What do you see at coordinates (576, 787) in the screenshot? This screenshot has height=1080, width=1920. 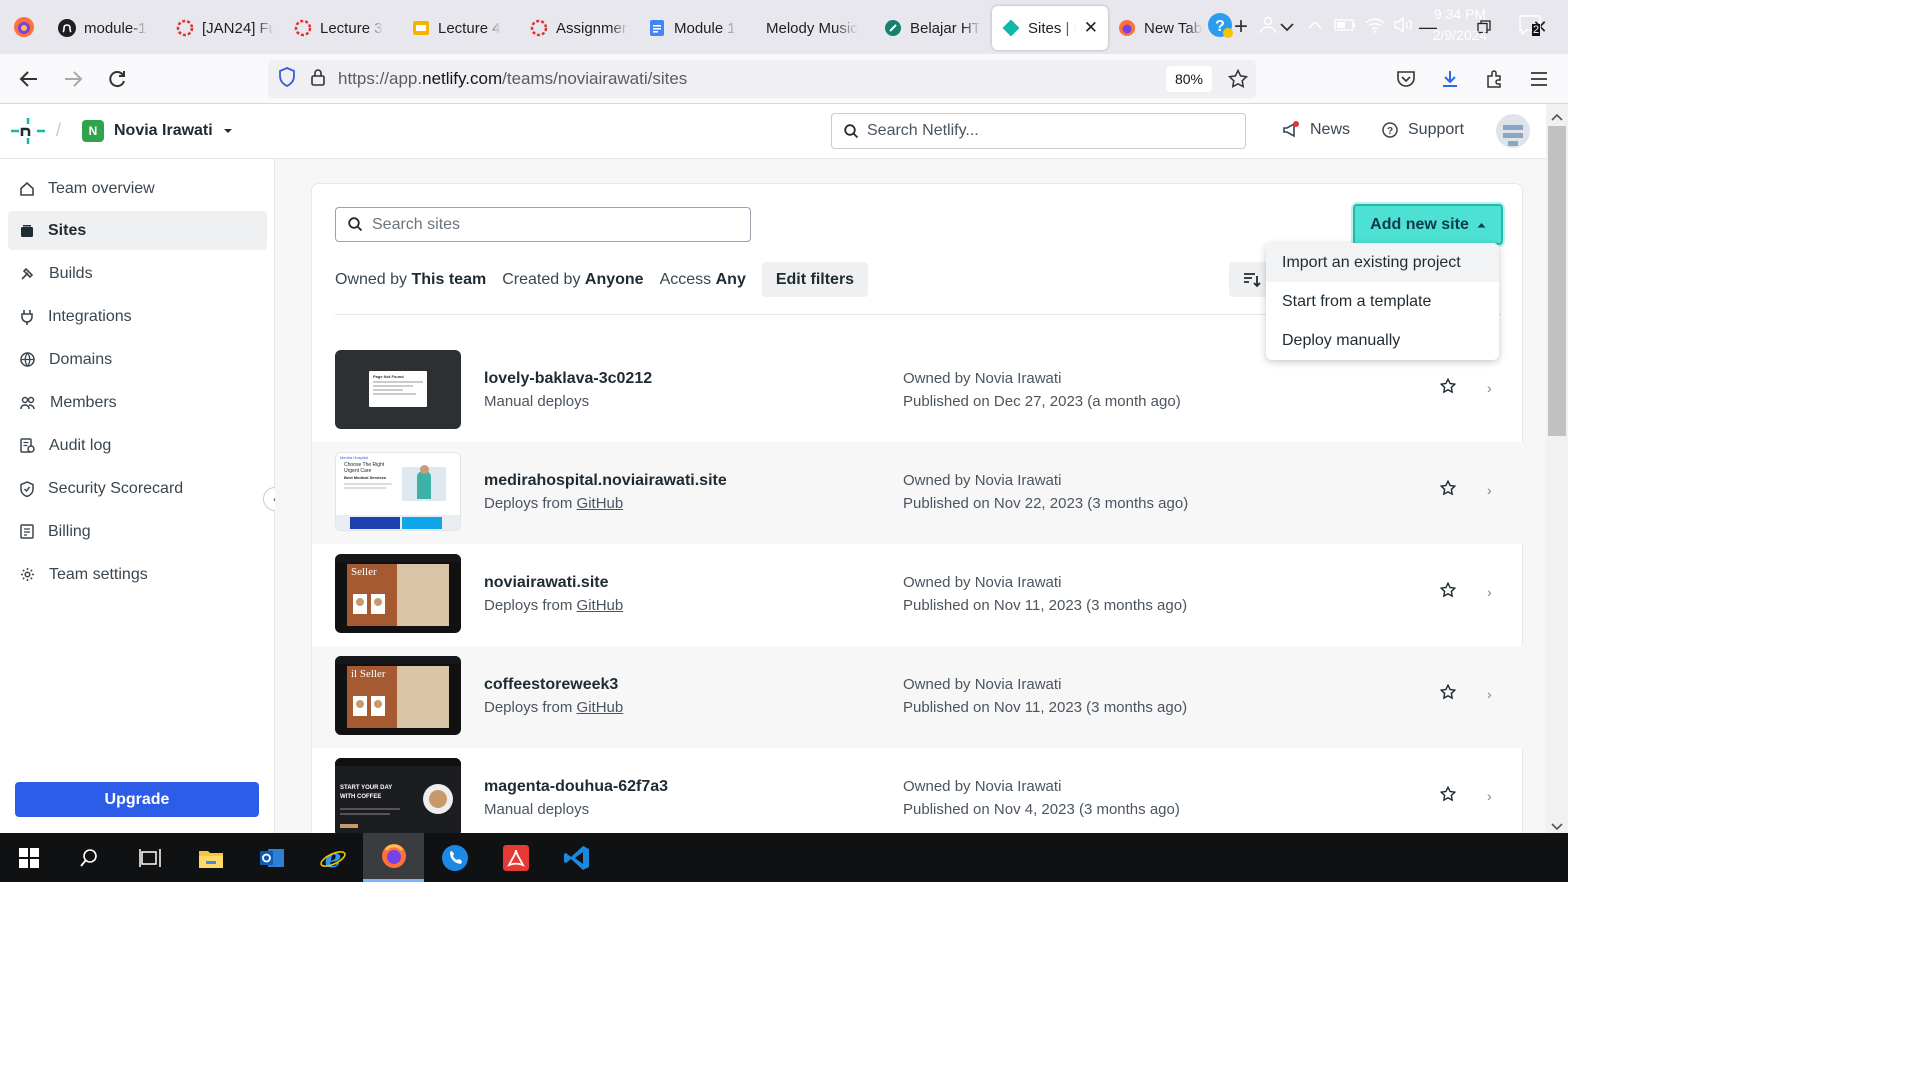 I see `site-name: magenta-douhua-62f7a3` at bounding box center [576, 787].